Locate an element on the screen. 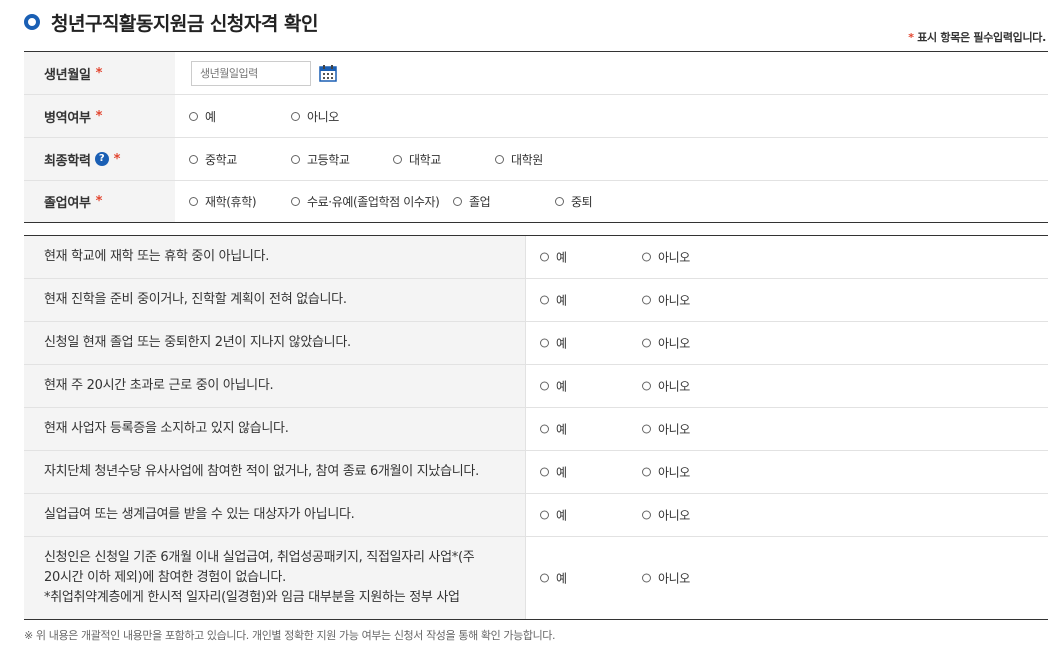  education-graduate-radio: 대학원 is located at coordinates (519, 159).